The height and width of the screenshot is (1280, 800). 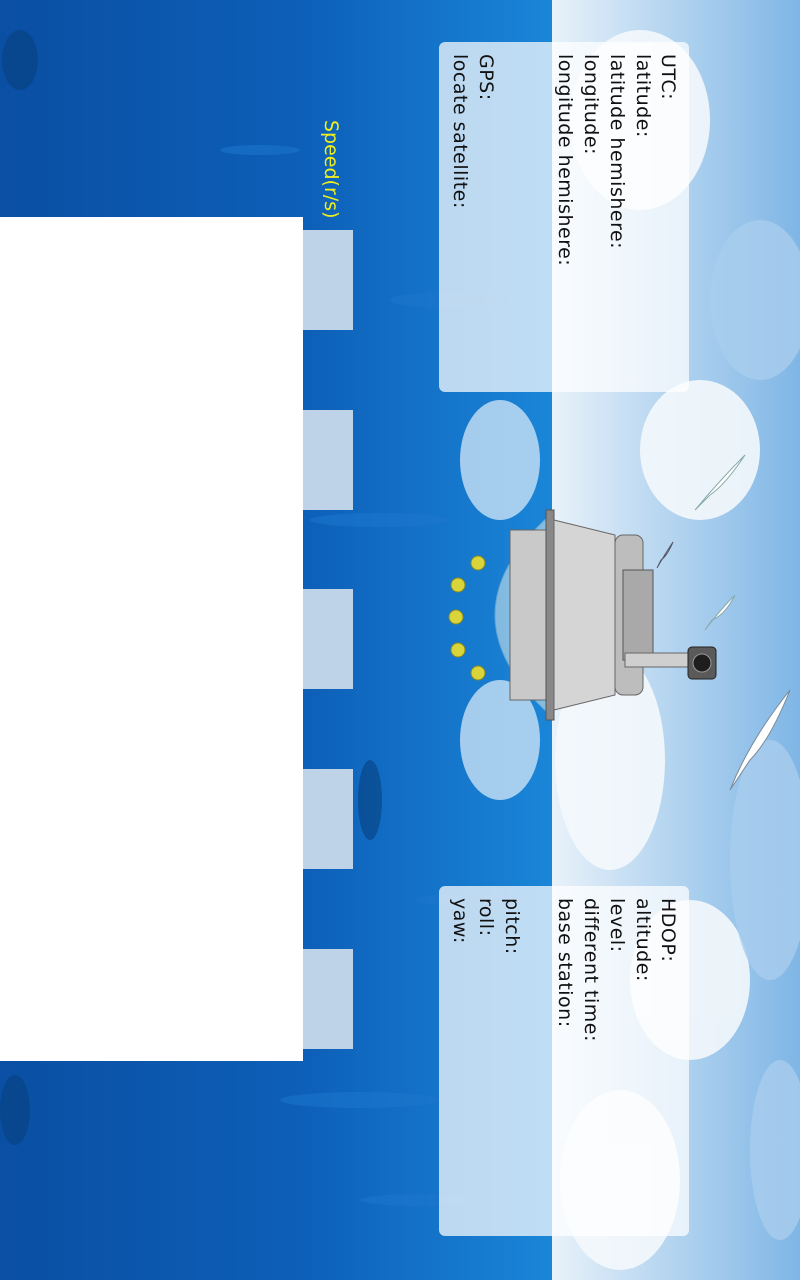 I want to click on altitude-label: altitude:, so click(x=643, y=940).